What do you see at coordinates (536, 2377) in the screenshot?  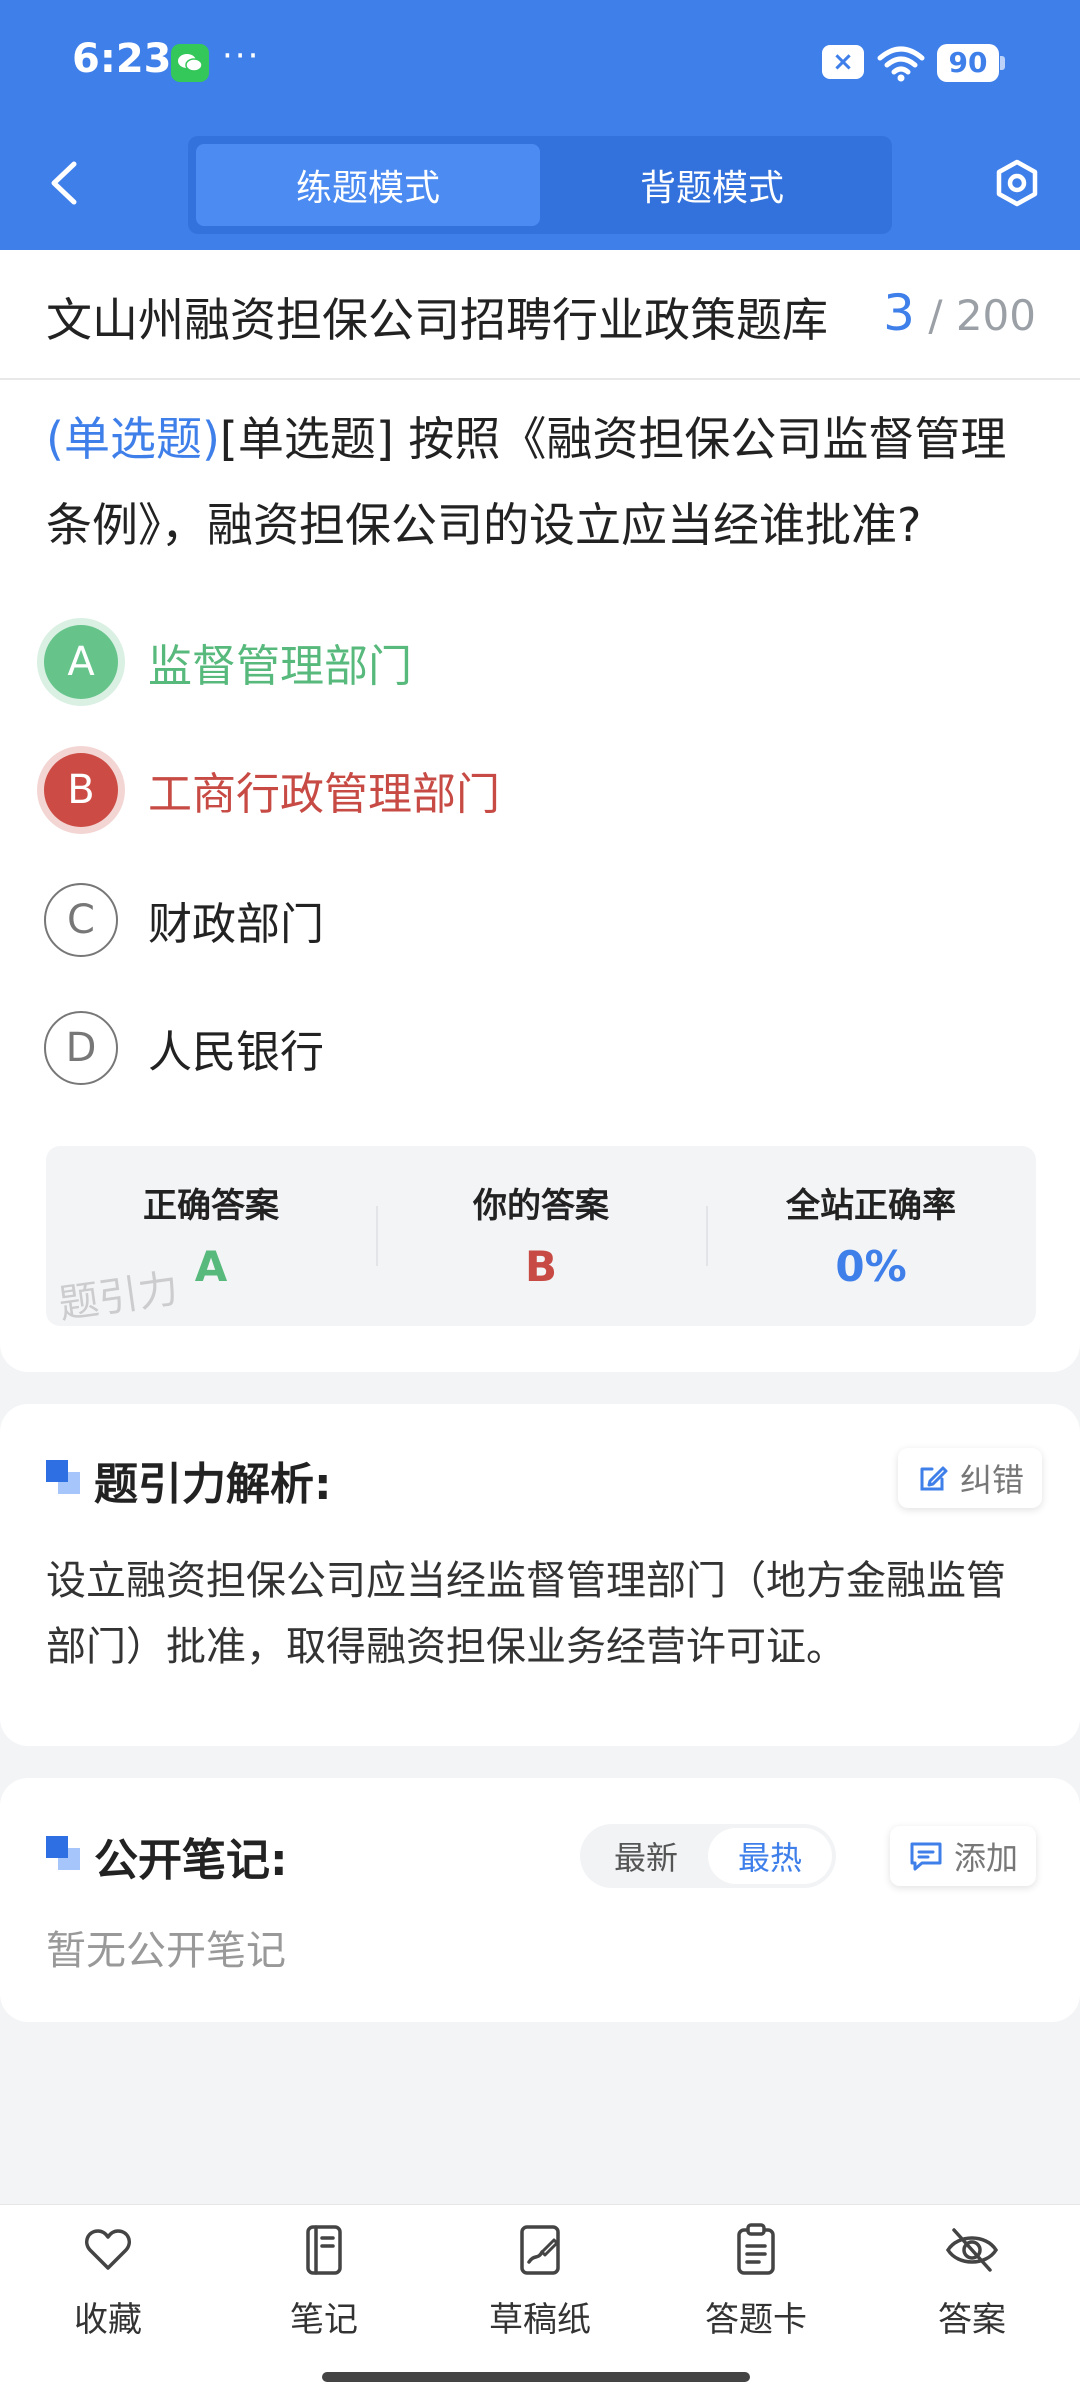 I see `home-indicator` at bounding box center [536, 2377].